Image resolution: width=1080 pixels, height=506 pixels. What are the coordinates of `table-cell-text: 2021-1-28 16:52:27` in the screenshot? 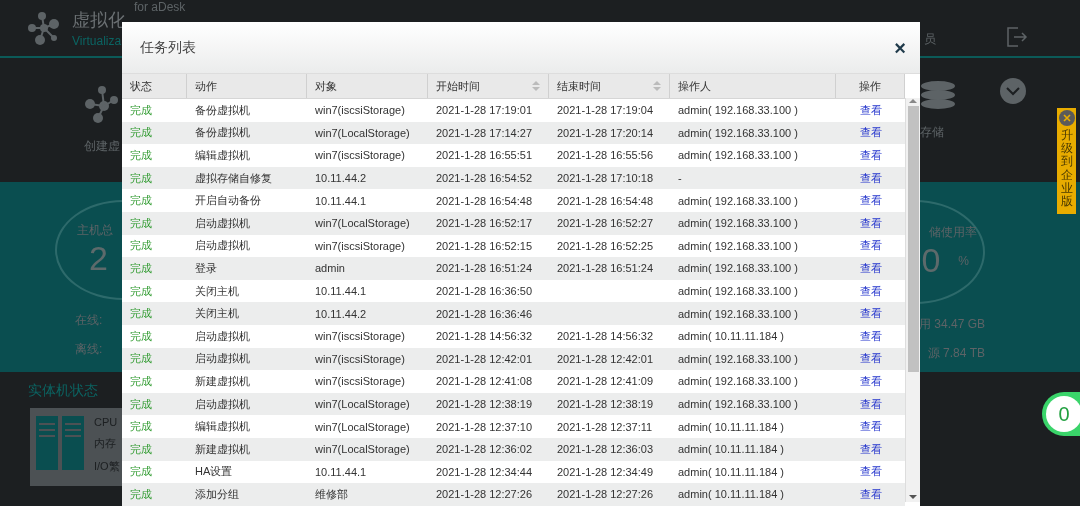 It's located at (605, 223).